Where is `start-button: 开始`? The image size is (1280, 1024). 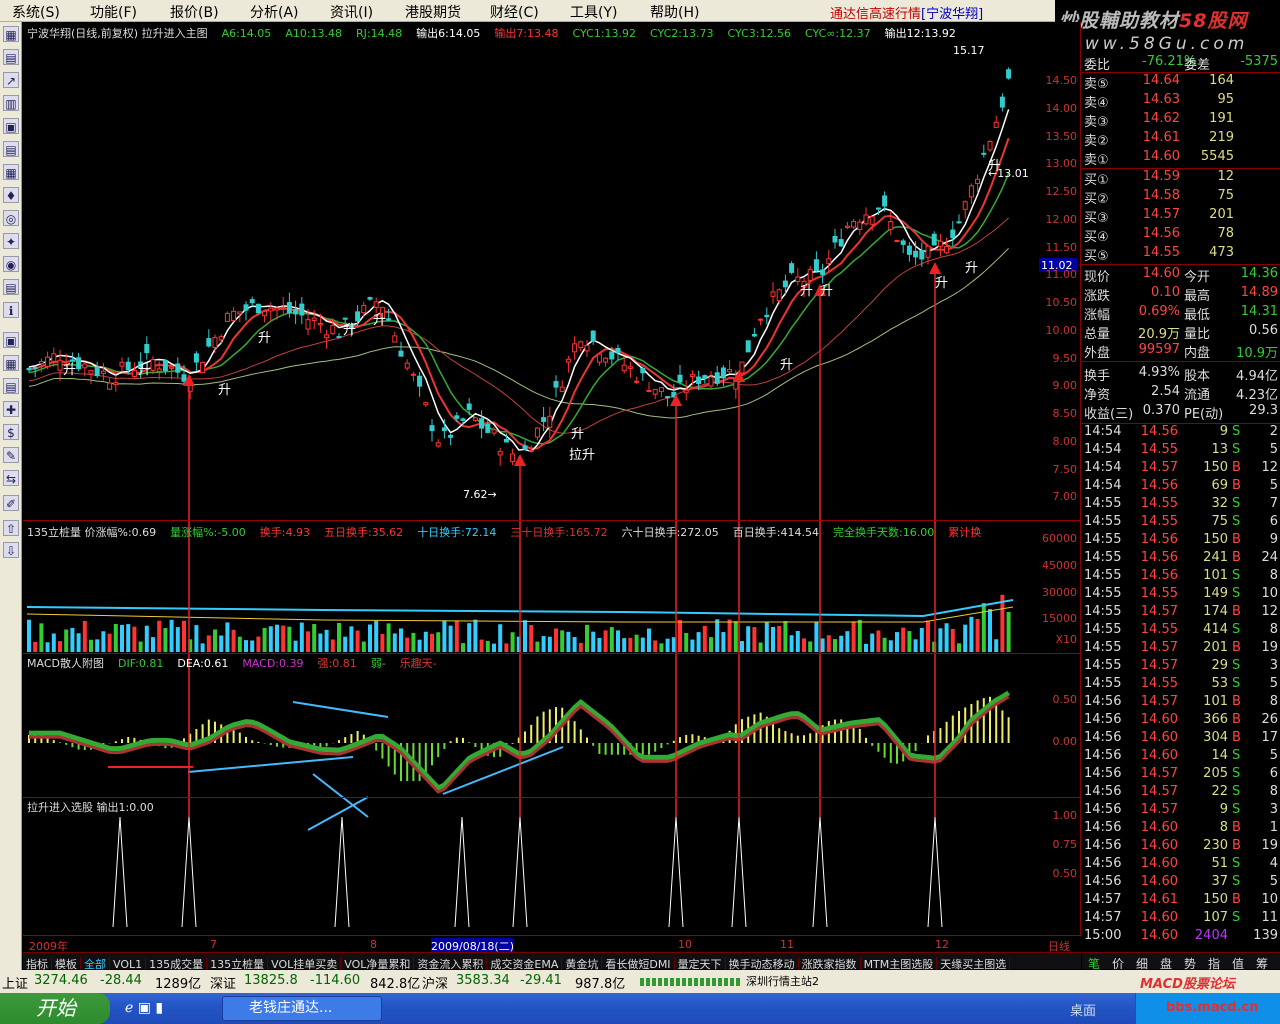
start-button: 开始 is located at coordinates (55, 1008).